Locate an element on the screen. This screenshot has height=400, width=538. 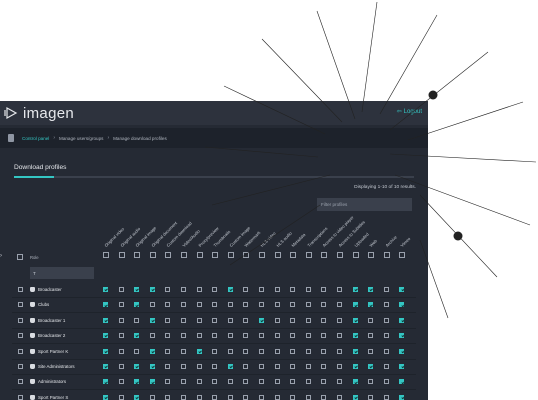
breadcrumb-control-panel: Control panel is located at coordinates (35, 138).